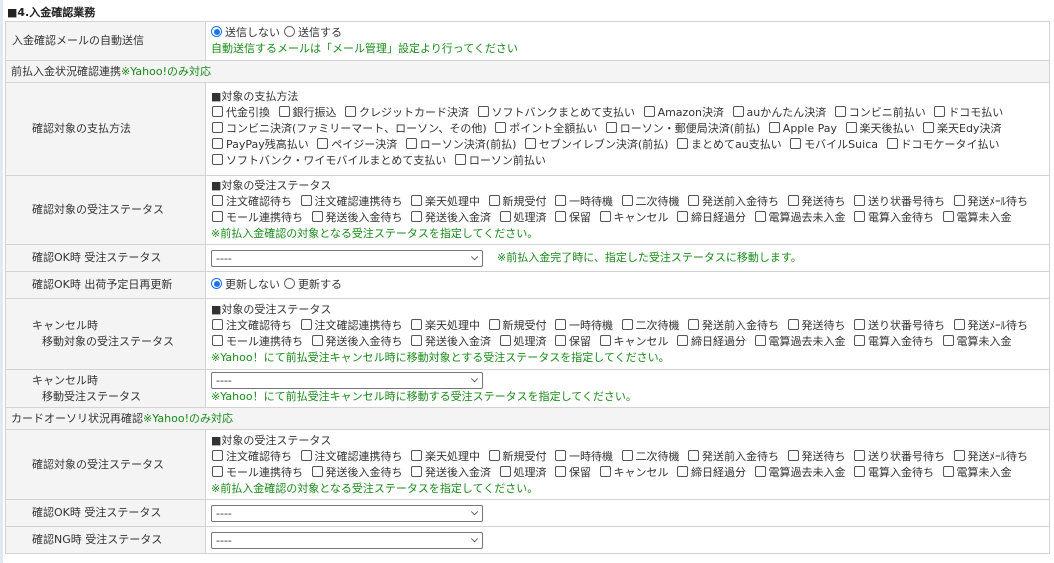  What do you see at coordinates (460, 144) in the screenshot?
I see `checkbox-option: ローソン決済(前払)` at bounding box center [460, 144].